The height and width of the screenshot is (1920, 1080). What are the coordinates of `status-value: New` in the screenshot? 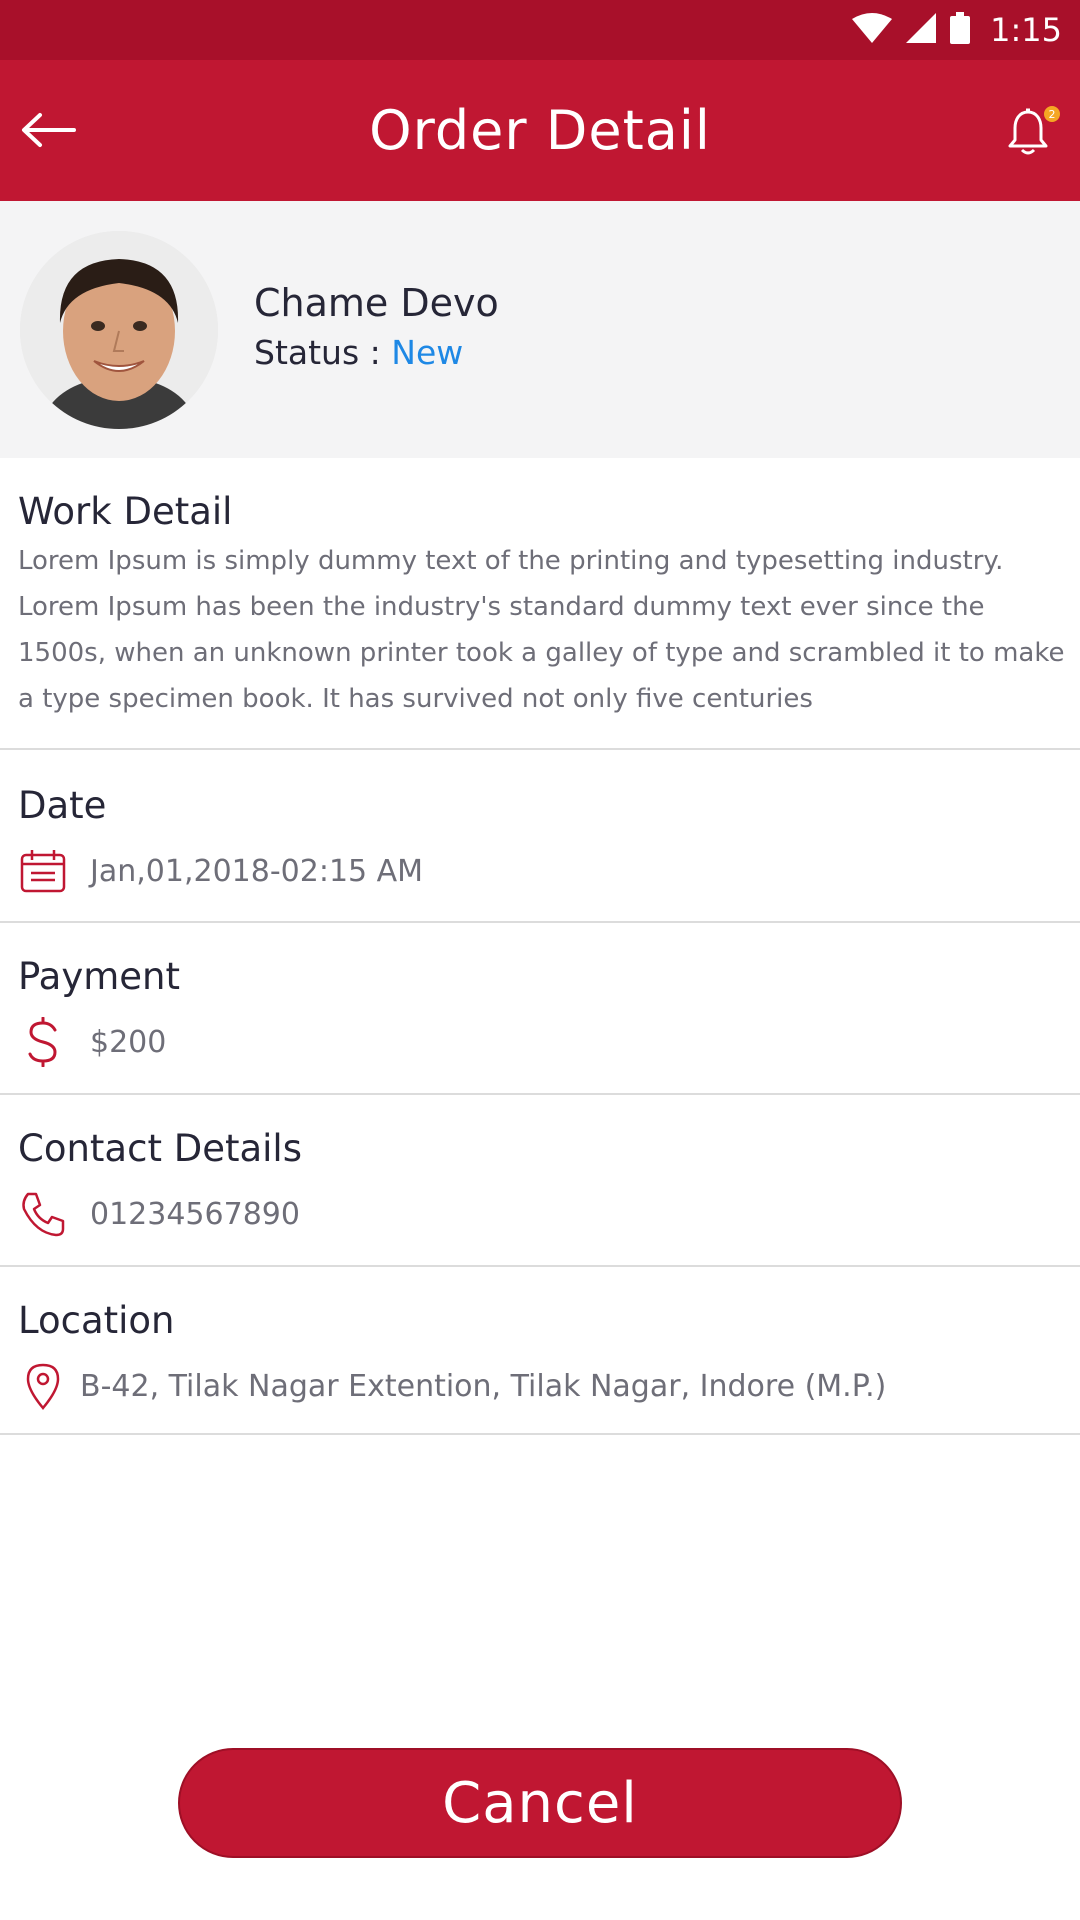 It's located at (427, 352).